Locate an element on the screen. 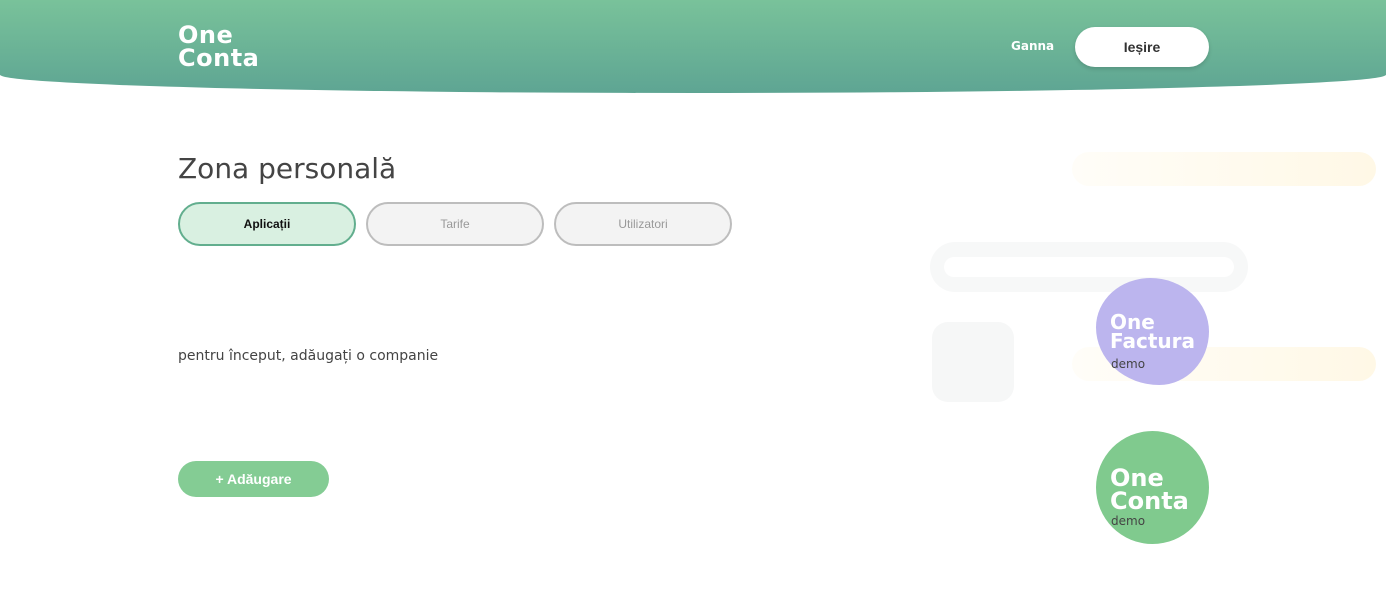  tab-users: Utilizatori is located at coordinates (643, 224).